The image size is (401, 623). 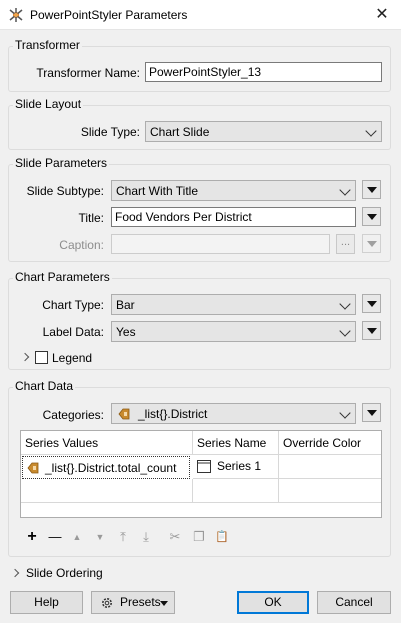 I want to click on legend-expander, so click(x=28, y=357).